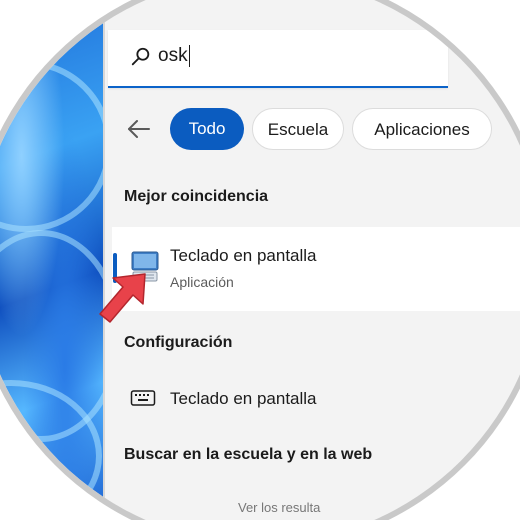  What do you see at coordinates (298, 129) in the screenshot?
I see `filter-tab-escuela: Escuela` at bounding box center [298, 129].